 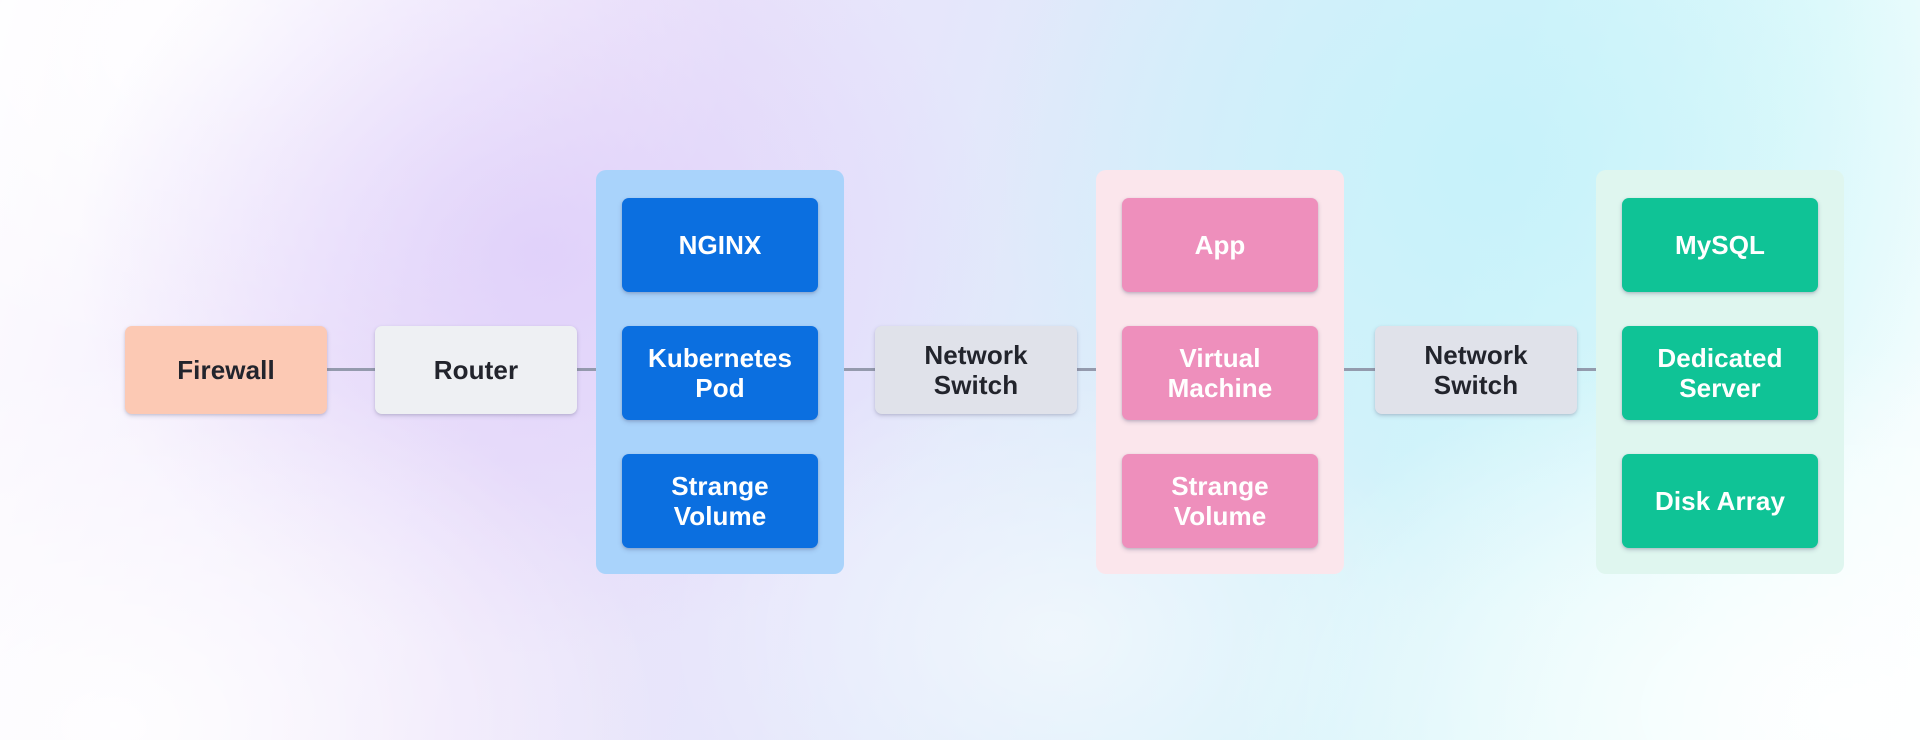 I want to click on node-dedicated-server-label: Dedicated Server, so click(x=1720, y=372).